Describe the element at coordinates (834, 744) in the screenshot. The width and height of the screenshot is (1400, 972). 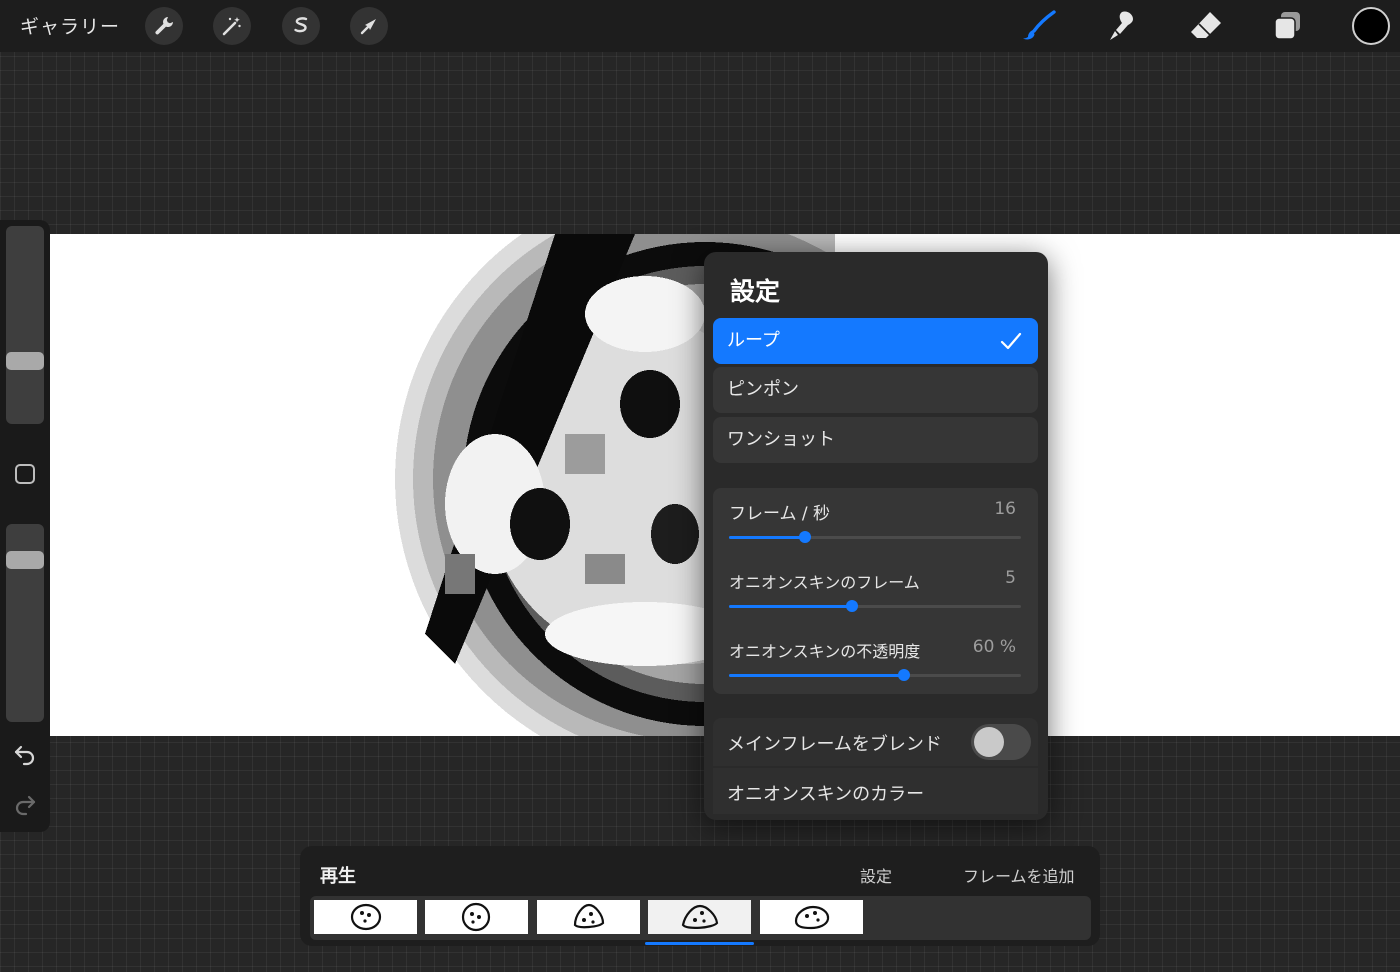
I see `blend-main-frame-label: メインフレームをブレンド` at that location.